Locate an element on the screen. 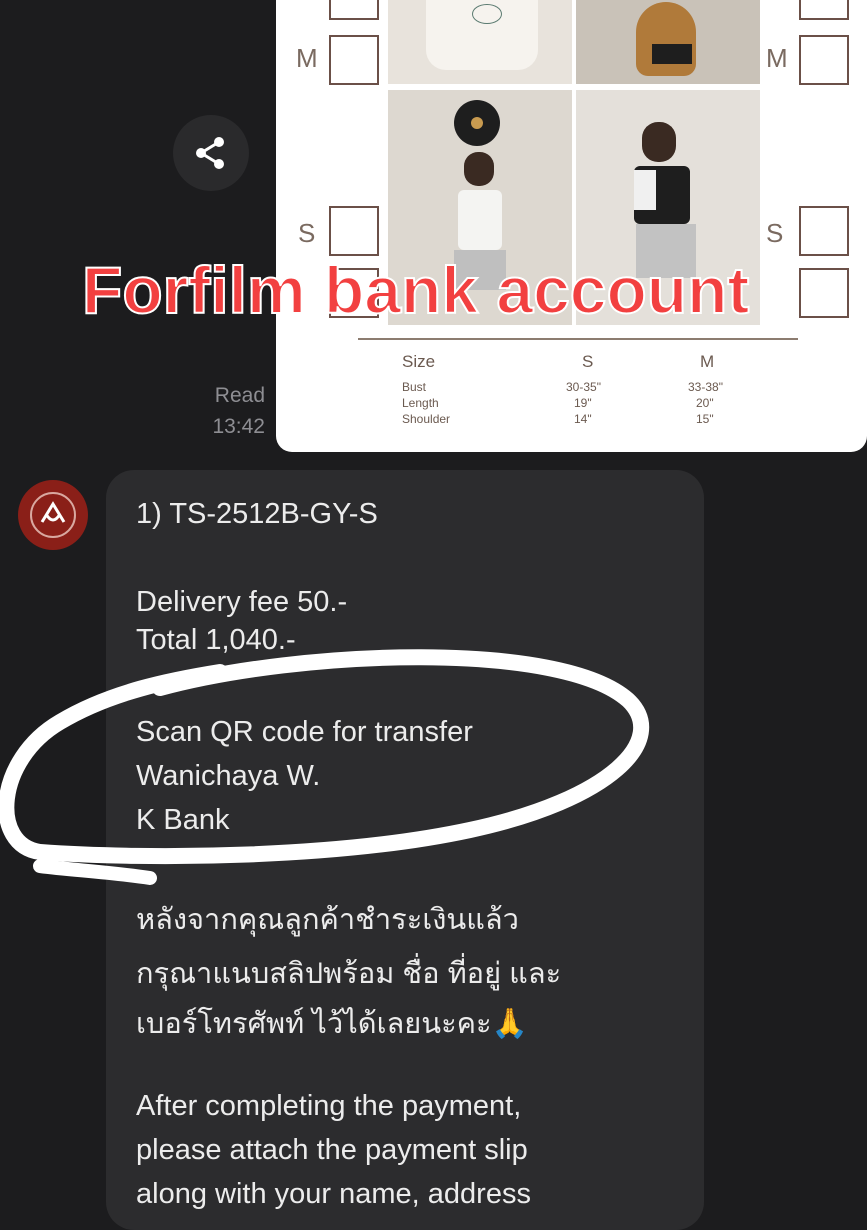  highlight-scribble is located at coordinates (324, 767).